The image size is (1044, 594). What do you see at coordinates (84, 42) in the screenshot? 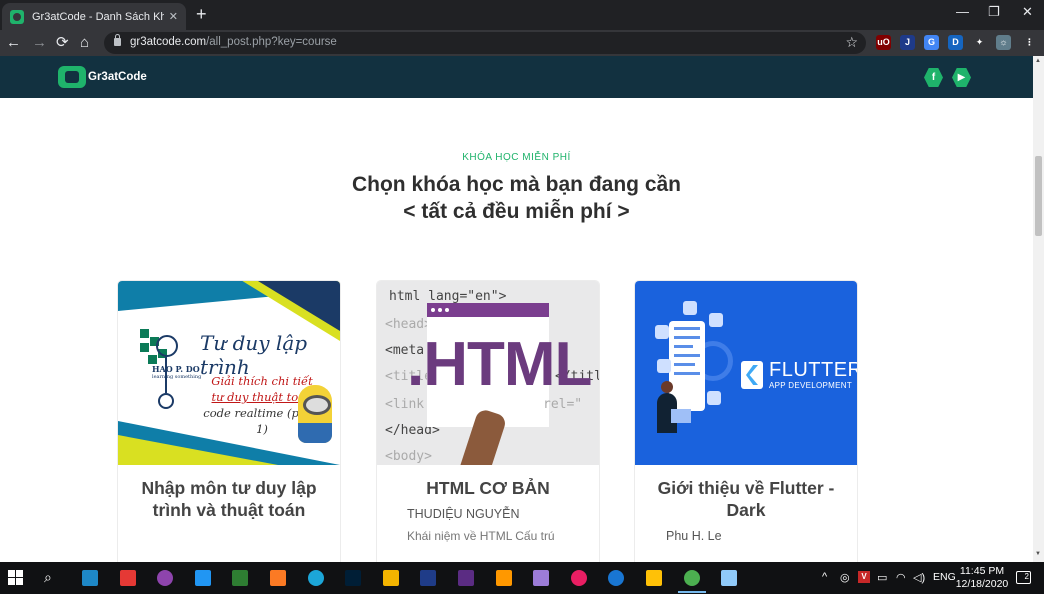
I see `home-button: ⌂` at bounding box center [84, 42].